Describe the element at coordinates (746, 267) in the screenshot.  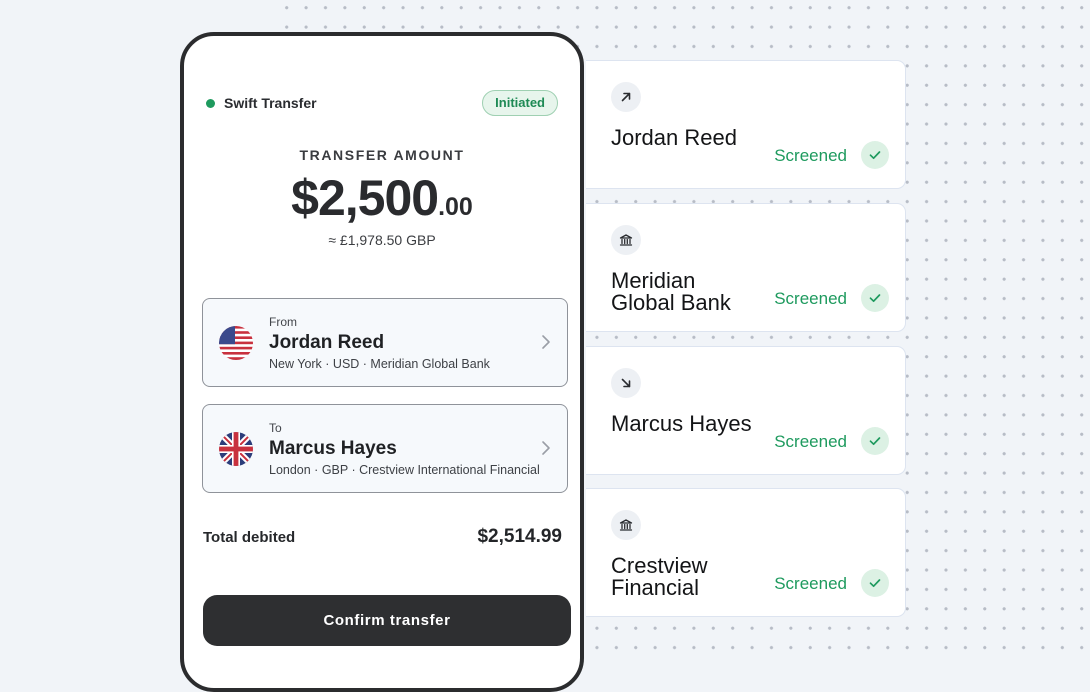
I see `screening-card-sender-bank: Meridian Global Bank Screened` at that location.